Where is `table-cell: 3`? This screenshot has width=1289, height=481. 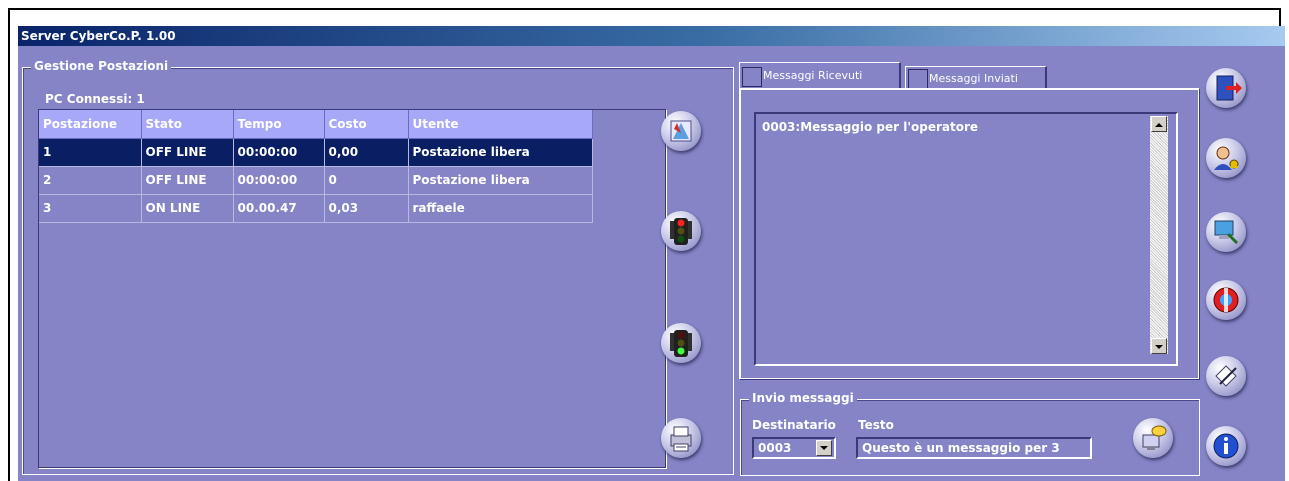
table-cell: 3 is located at coordinates (90, 208).